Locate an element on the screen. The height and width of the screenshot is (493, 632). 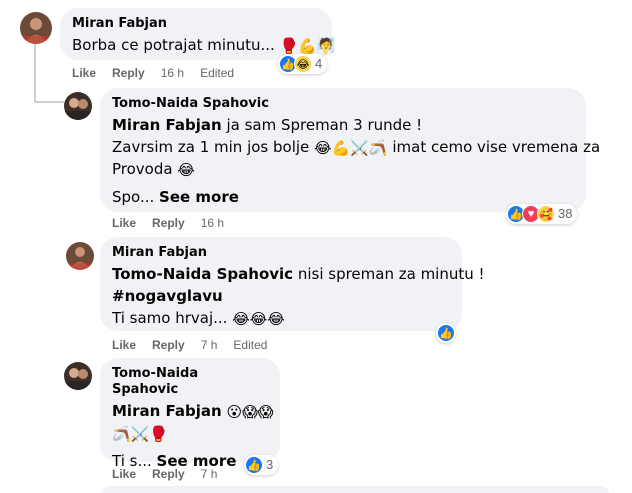
care-reaction-icon: 🥰 is located at coordinates (546, 214).